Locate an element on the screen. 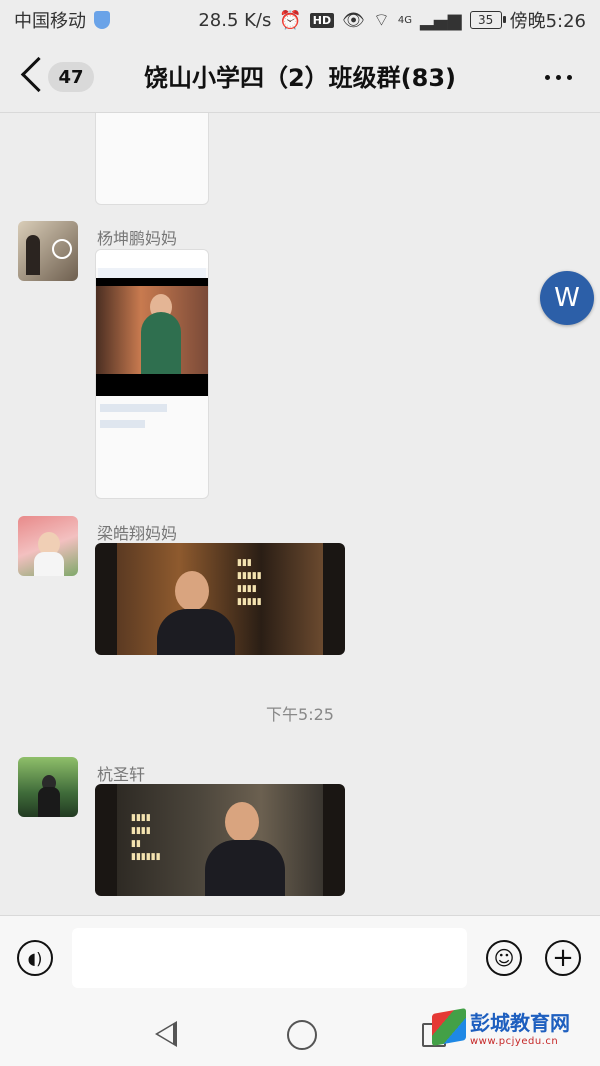 The height and width of the screenshot is (1066, 600). system-home-icon is located at coordinates (302, 1035).